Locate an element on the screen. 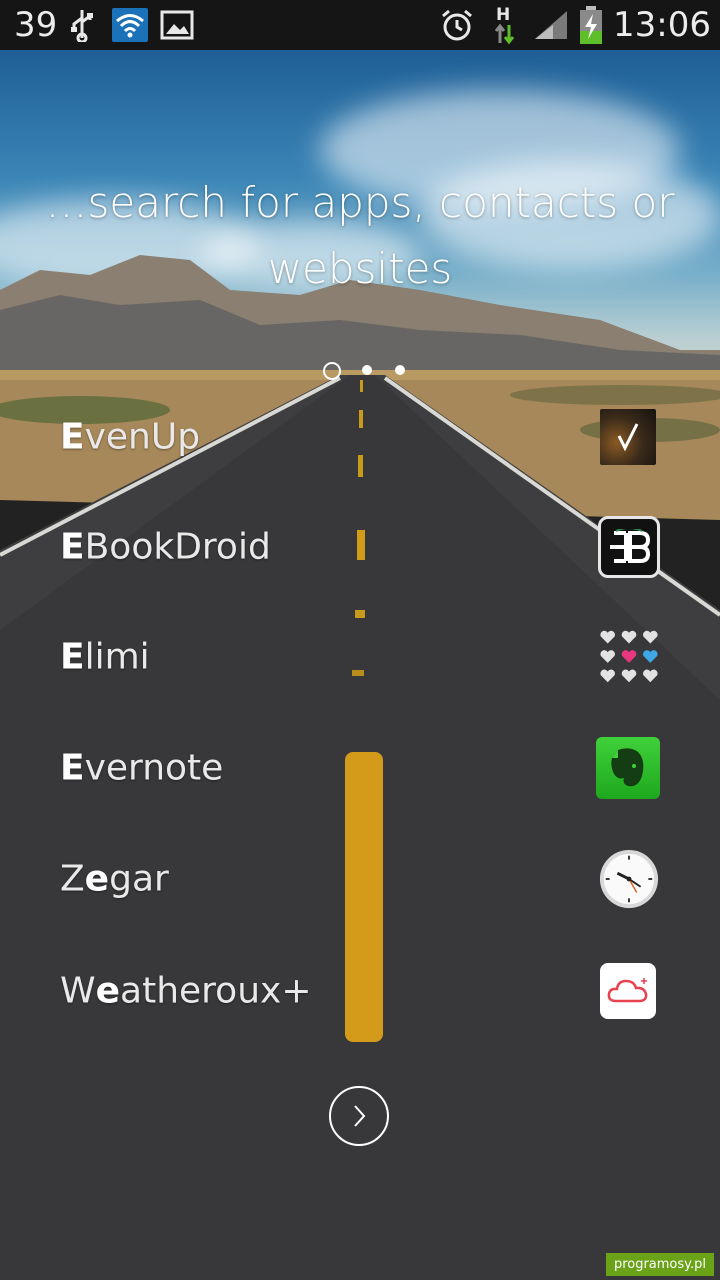 This screenshot has height=1280, width=720. app-row-evernote: Evernote is located at coordinates (360, 768).